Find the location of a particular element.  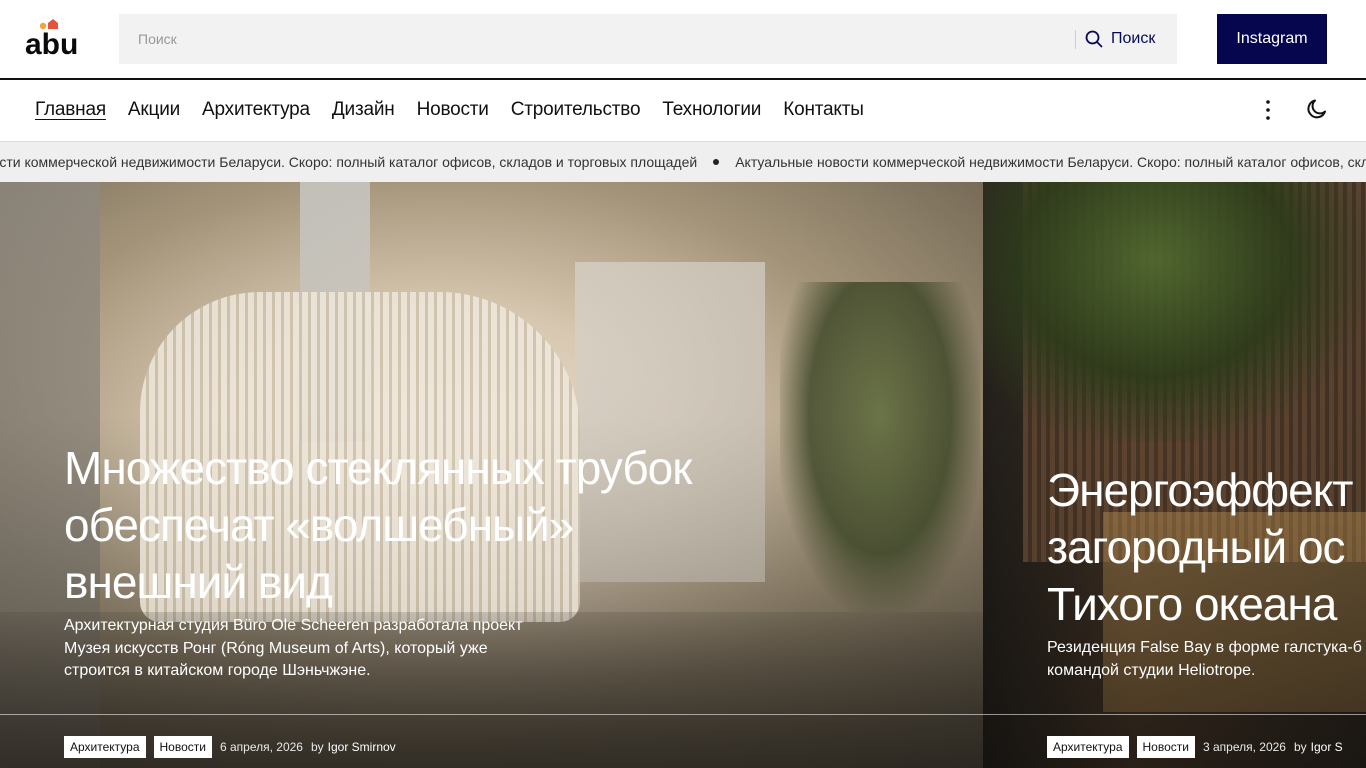

article-title: Энергоэффект загородный ос Тихого океана is located at coordinates (1206, 547).